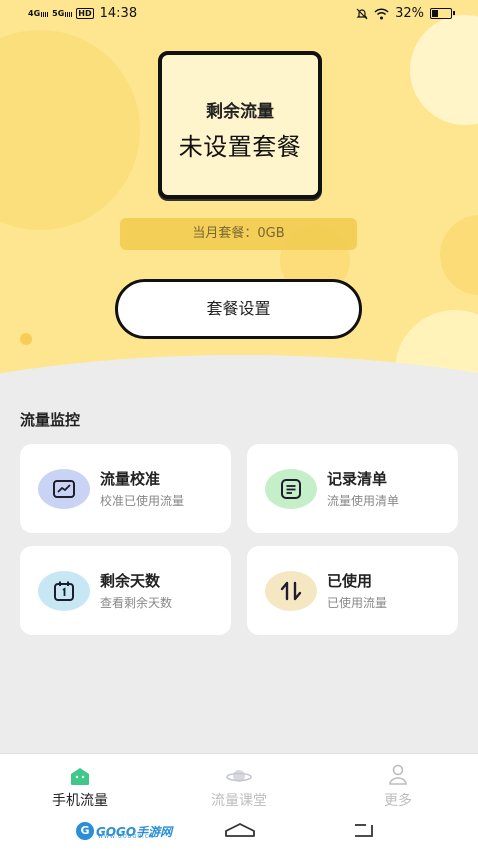 The width and height of the screenshot is (478, 850). What do you see at coordinates (240, 147) in the screenshot?
I see `remaining-value: 未设置套餐` at bounding box center [240, 147].